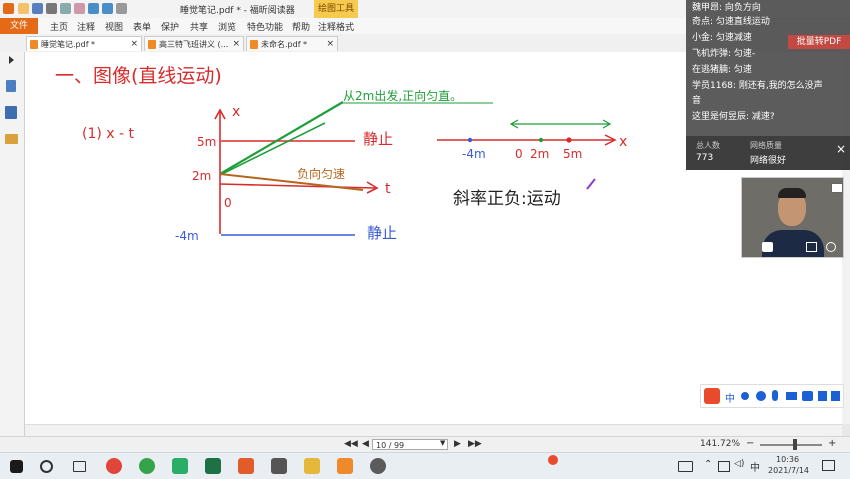 This screenshot has width=850, height=479. What do you see at coordinates (11, 86) in the screenshot?
I see `bookmark-icon` at bounding box center [11, 86].